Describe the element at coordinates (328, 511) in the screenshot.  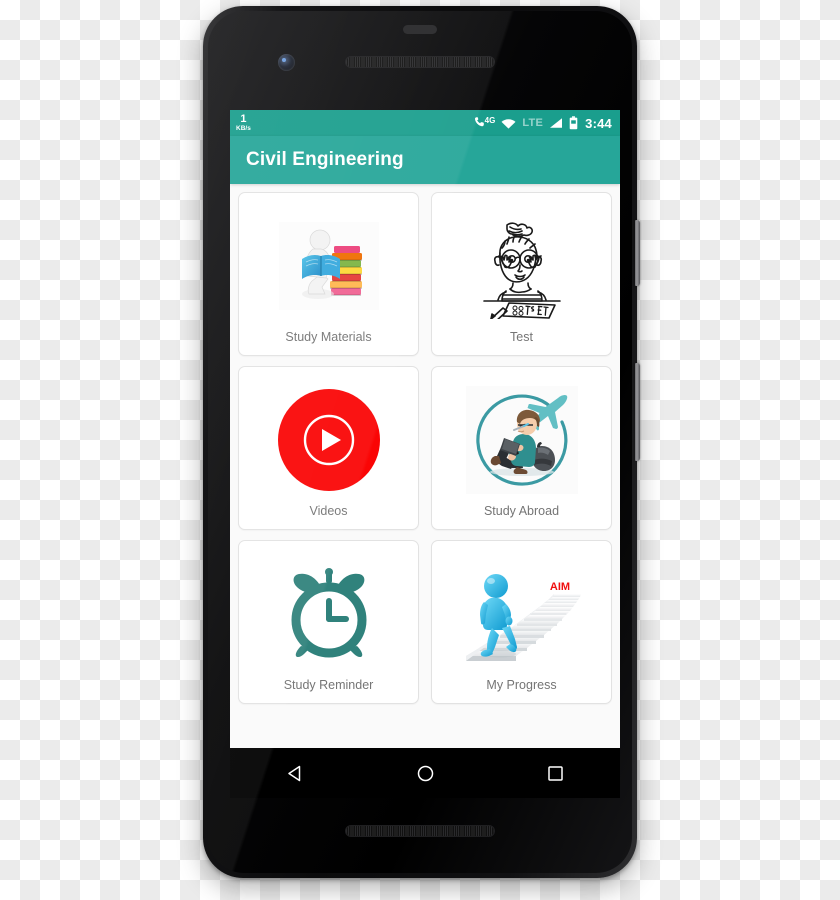
I see `tile-label: Videos` at that location.